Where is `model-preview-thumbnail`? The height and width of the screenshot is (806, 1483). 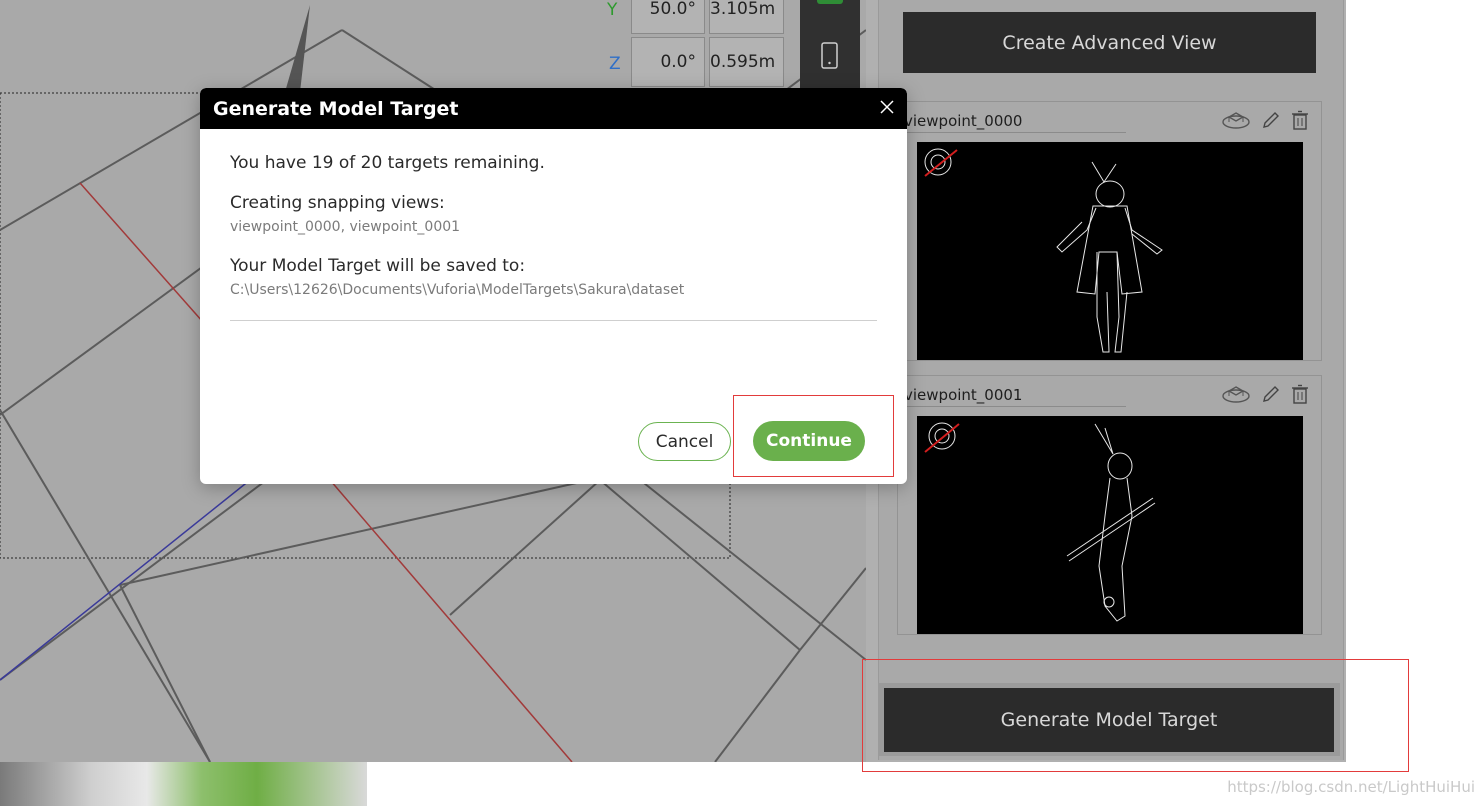
model-preview-thumbnail is located at coordinates (183, 784).